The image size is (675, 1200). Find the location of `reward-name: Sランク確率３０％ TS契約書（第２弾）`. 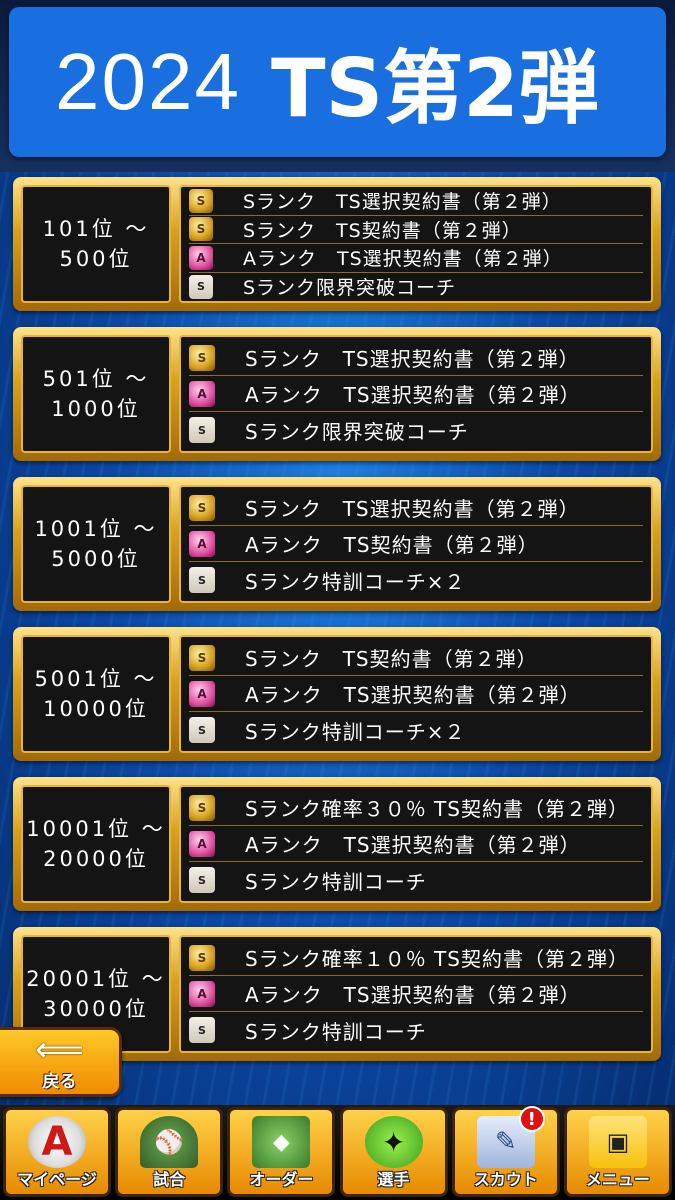

reward-name: Sランク確率３０％ TS契約書（第２弾） is located at coordinates (437, 809).